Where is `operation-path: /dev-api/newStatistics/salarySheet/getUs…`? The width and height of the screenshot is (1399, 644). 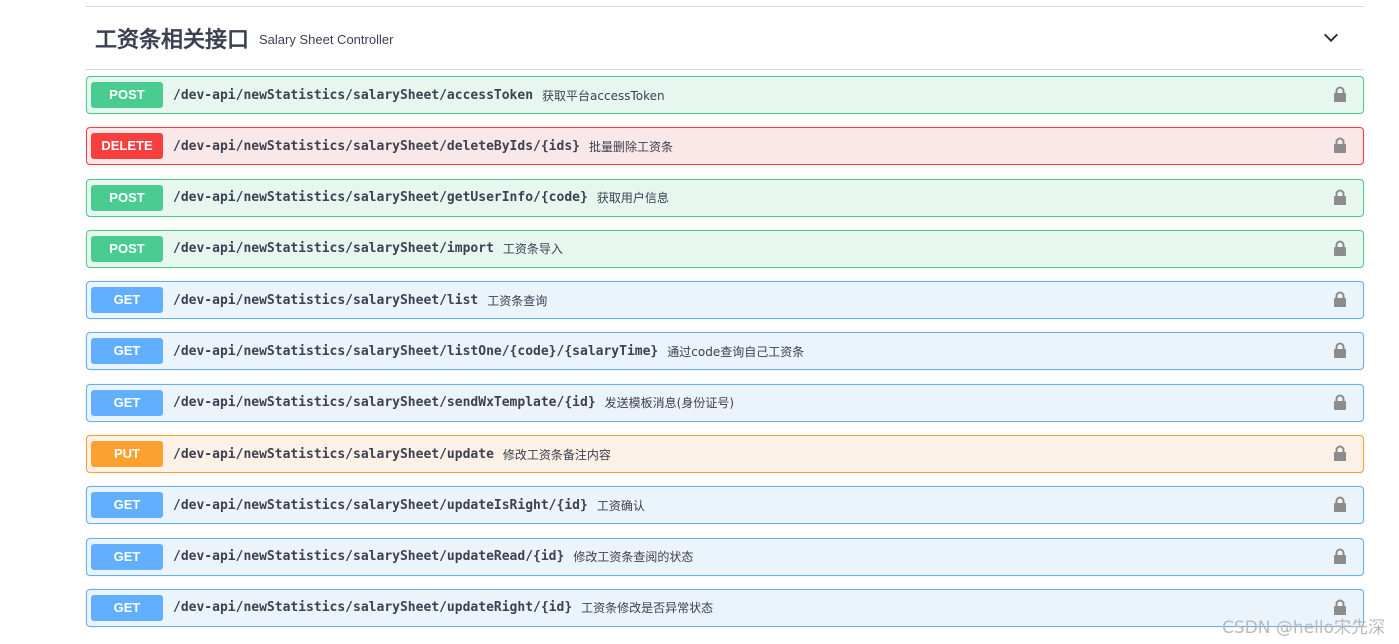
operation-path: /dev-api/newStatistics/salarySheet/getUs… is located at coordinates (380, 198).